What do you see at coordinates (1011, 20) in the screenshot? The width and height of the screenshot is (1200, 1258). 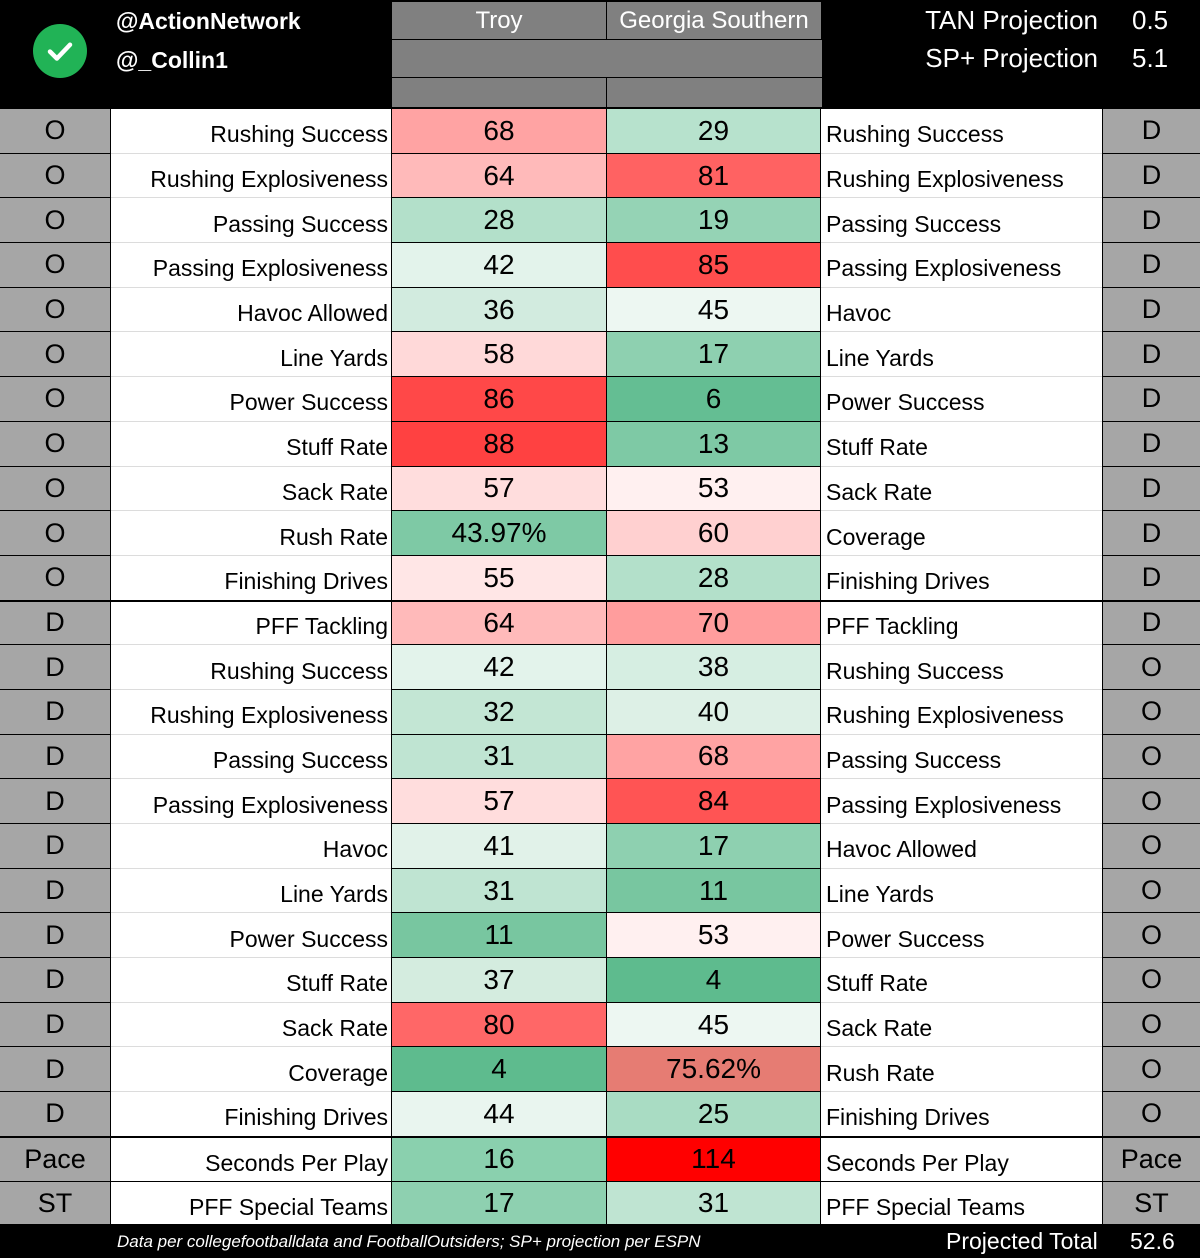 I see `tan-projection-label: TAN Projection` at bounding box center [1011, 20].